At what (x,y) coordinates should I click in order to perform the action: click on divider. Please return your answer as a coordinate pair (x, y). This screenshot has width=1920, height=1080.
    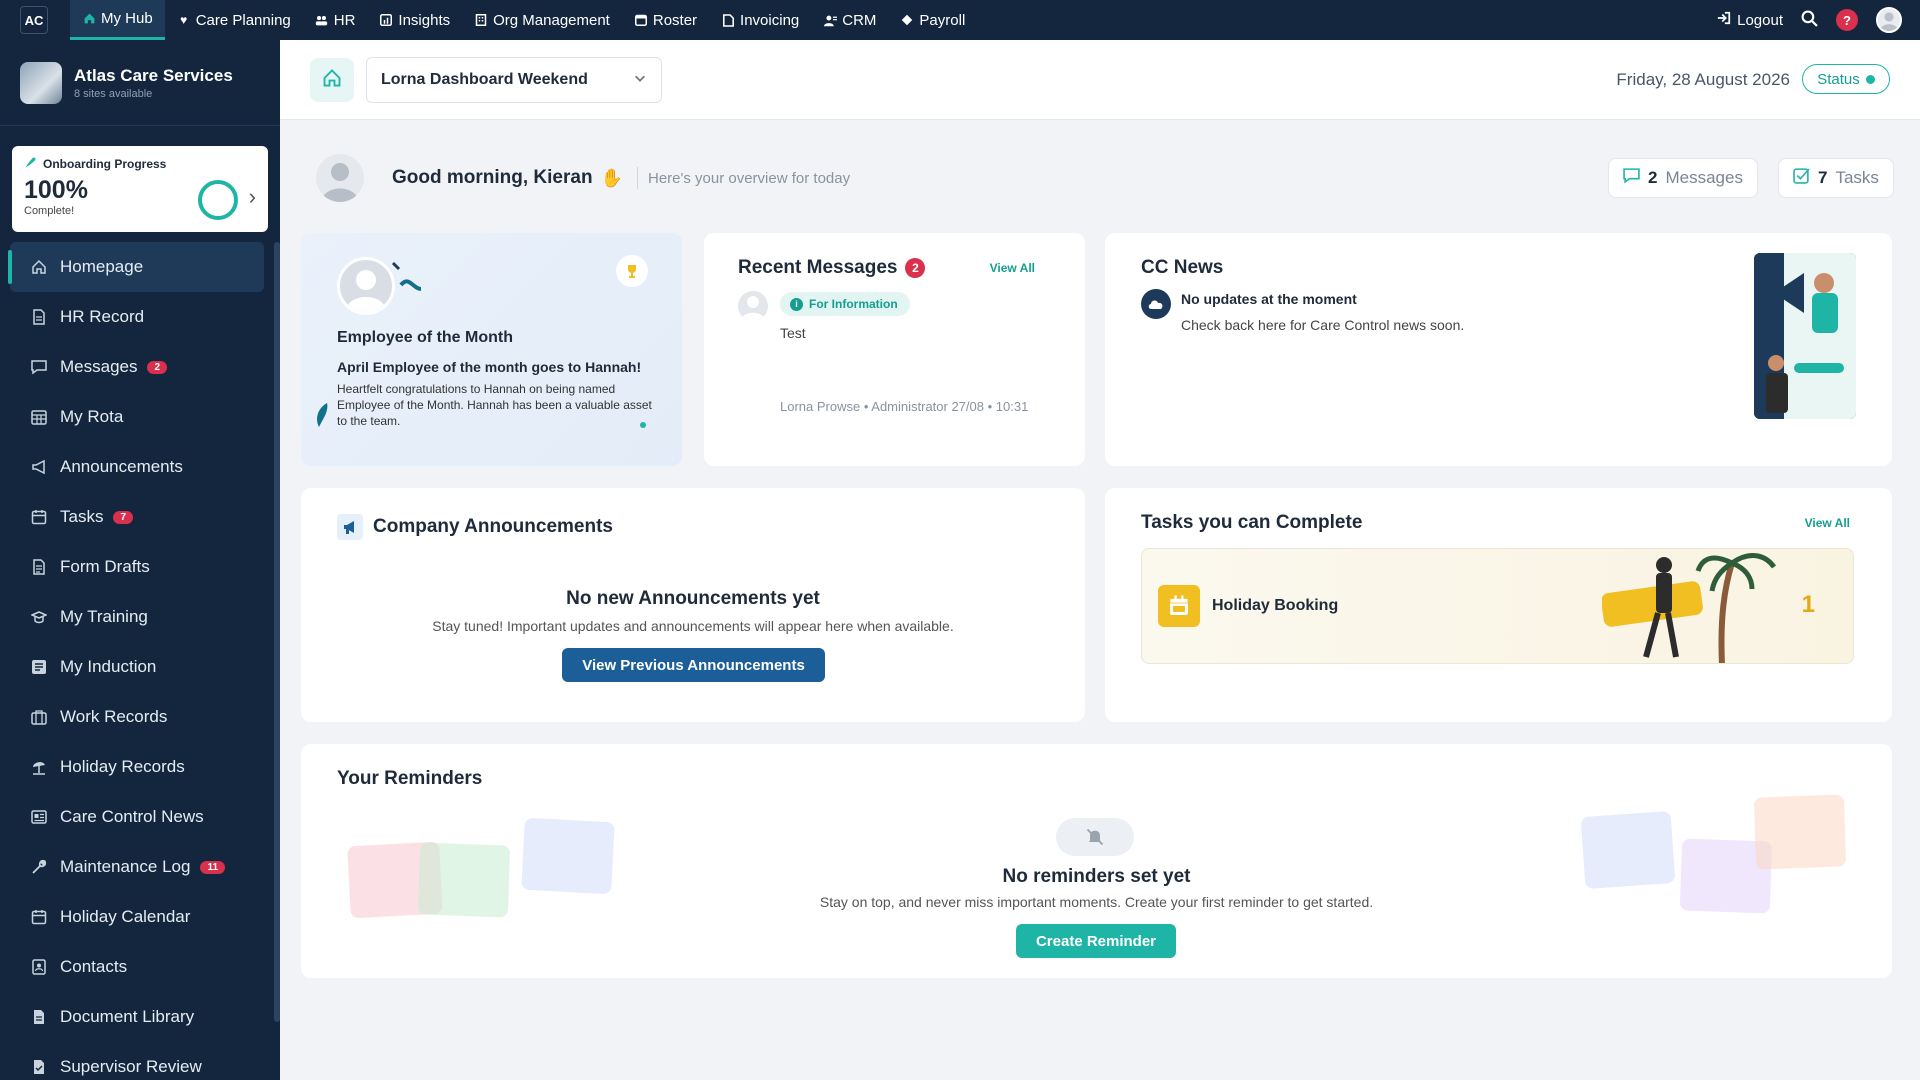
    Looking at the image, I should click on (637, 178).